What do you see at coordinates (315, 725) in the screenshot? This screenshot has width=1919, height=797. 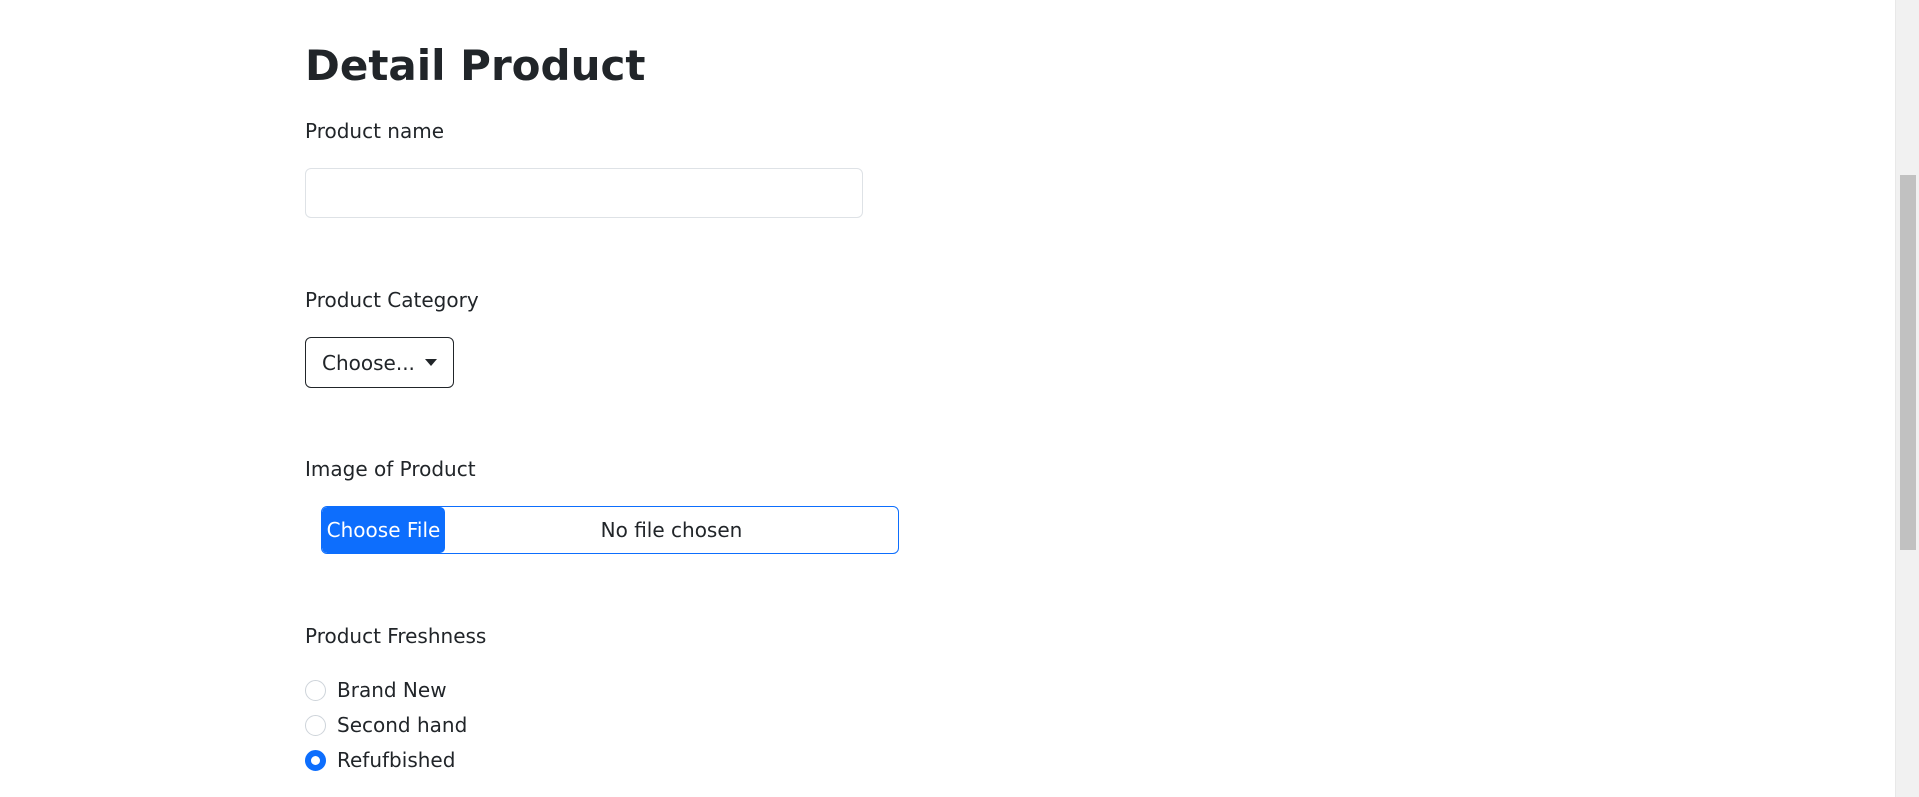 I see `radio-second-hand` at bounding box center [315, 725].